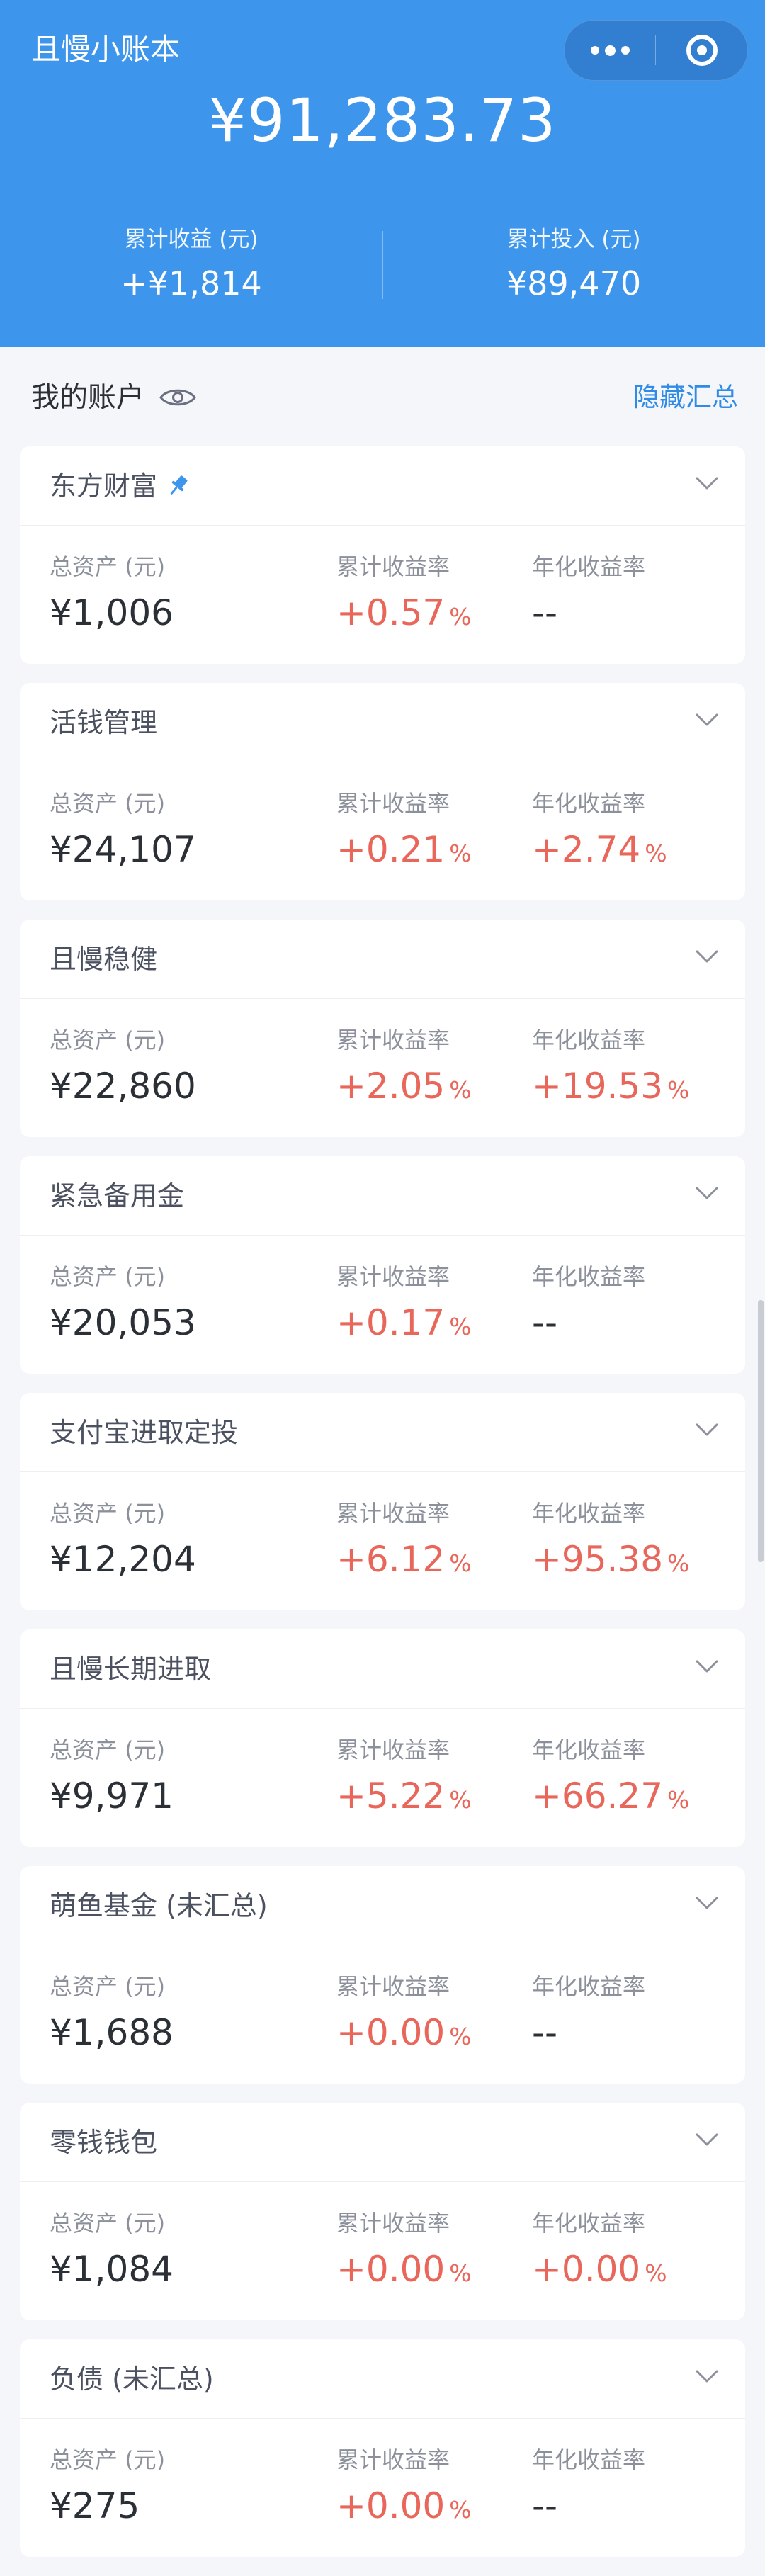 This screenshot has height=2576, width=765. Describe the element at coordinates (112, 1796) in the screenshot. I see `asset-value: ¥9,971` at that location.